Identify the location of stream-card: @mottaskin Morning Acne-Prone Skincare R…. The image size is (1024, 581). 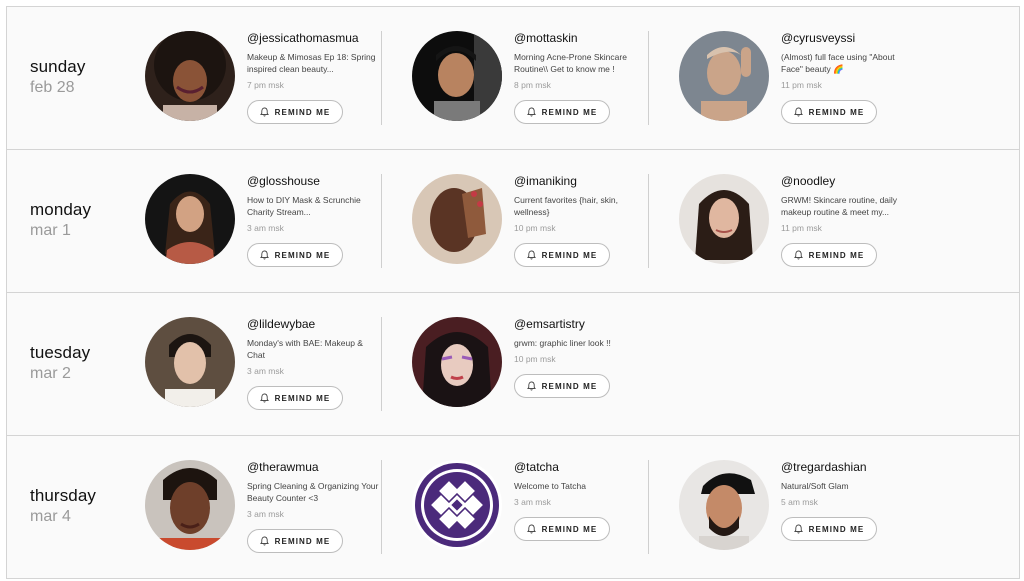
(537, 86).